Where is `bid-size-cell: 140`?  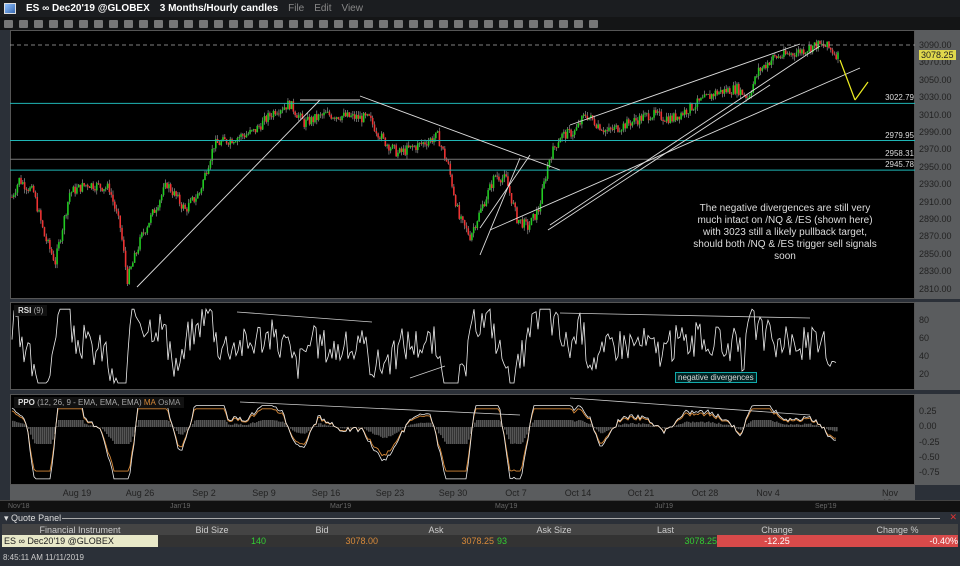 bid-size-cell: 140 is located at coordinates (258, 541).